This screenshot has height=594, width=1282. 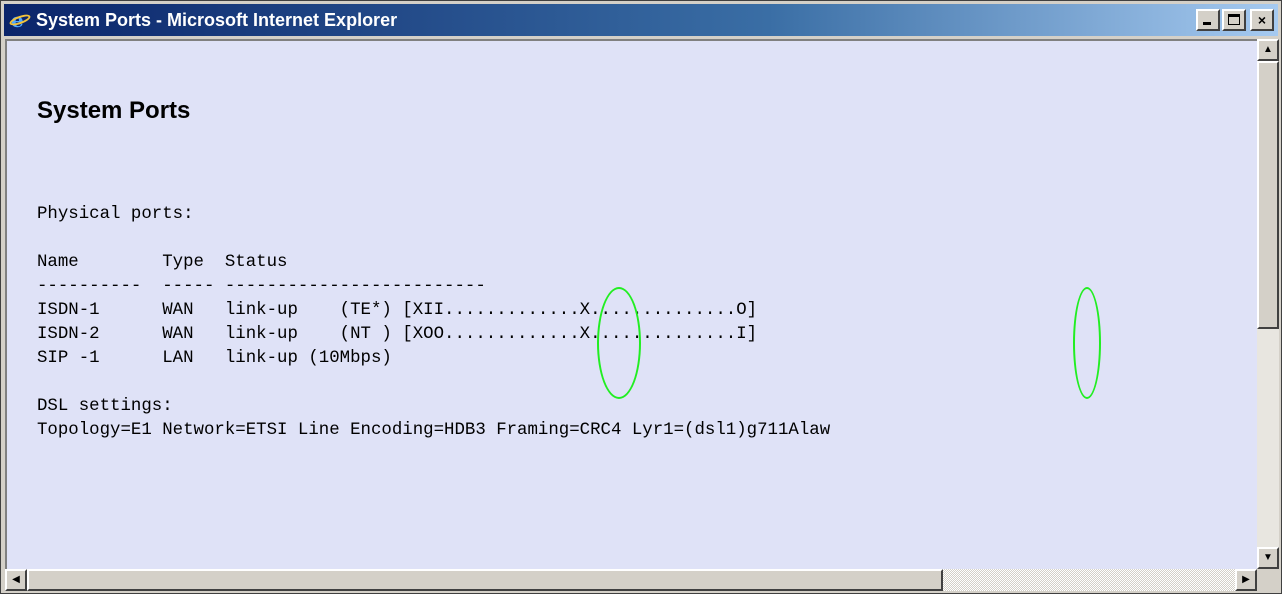 I want to click on close-button: ×, so click(x=1262, y=20).